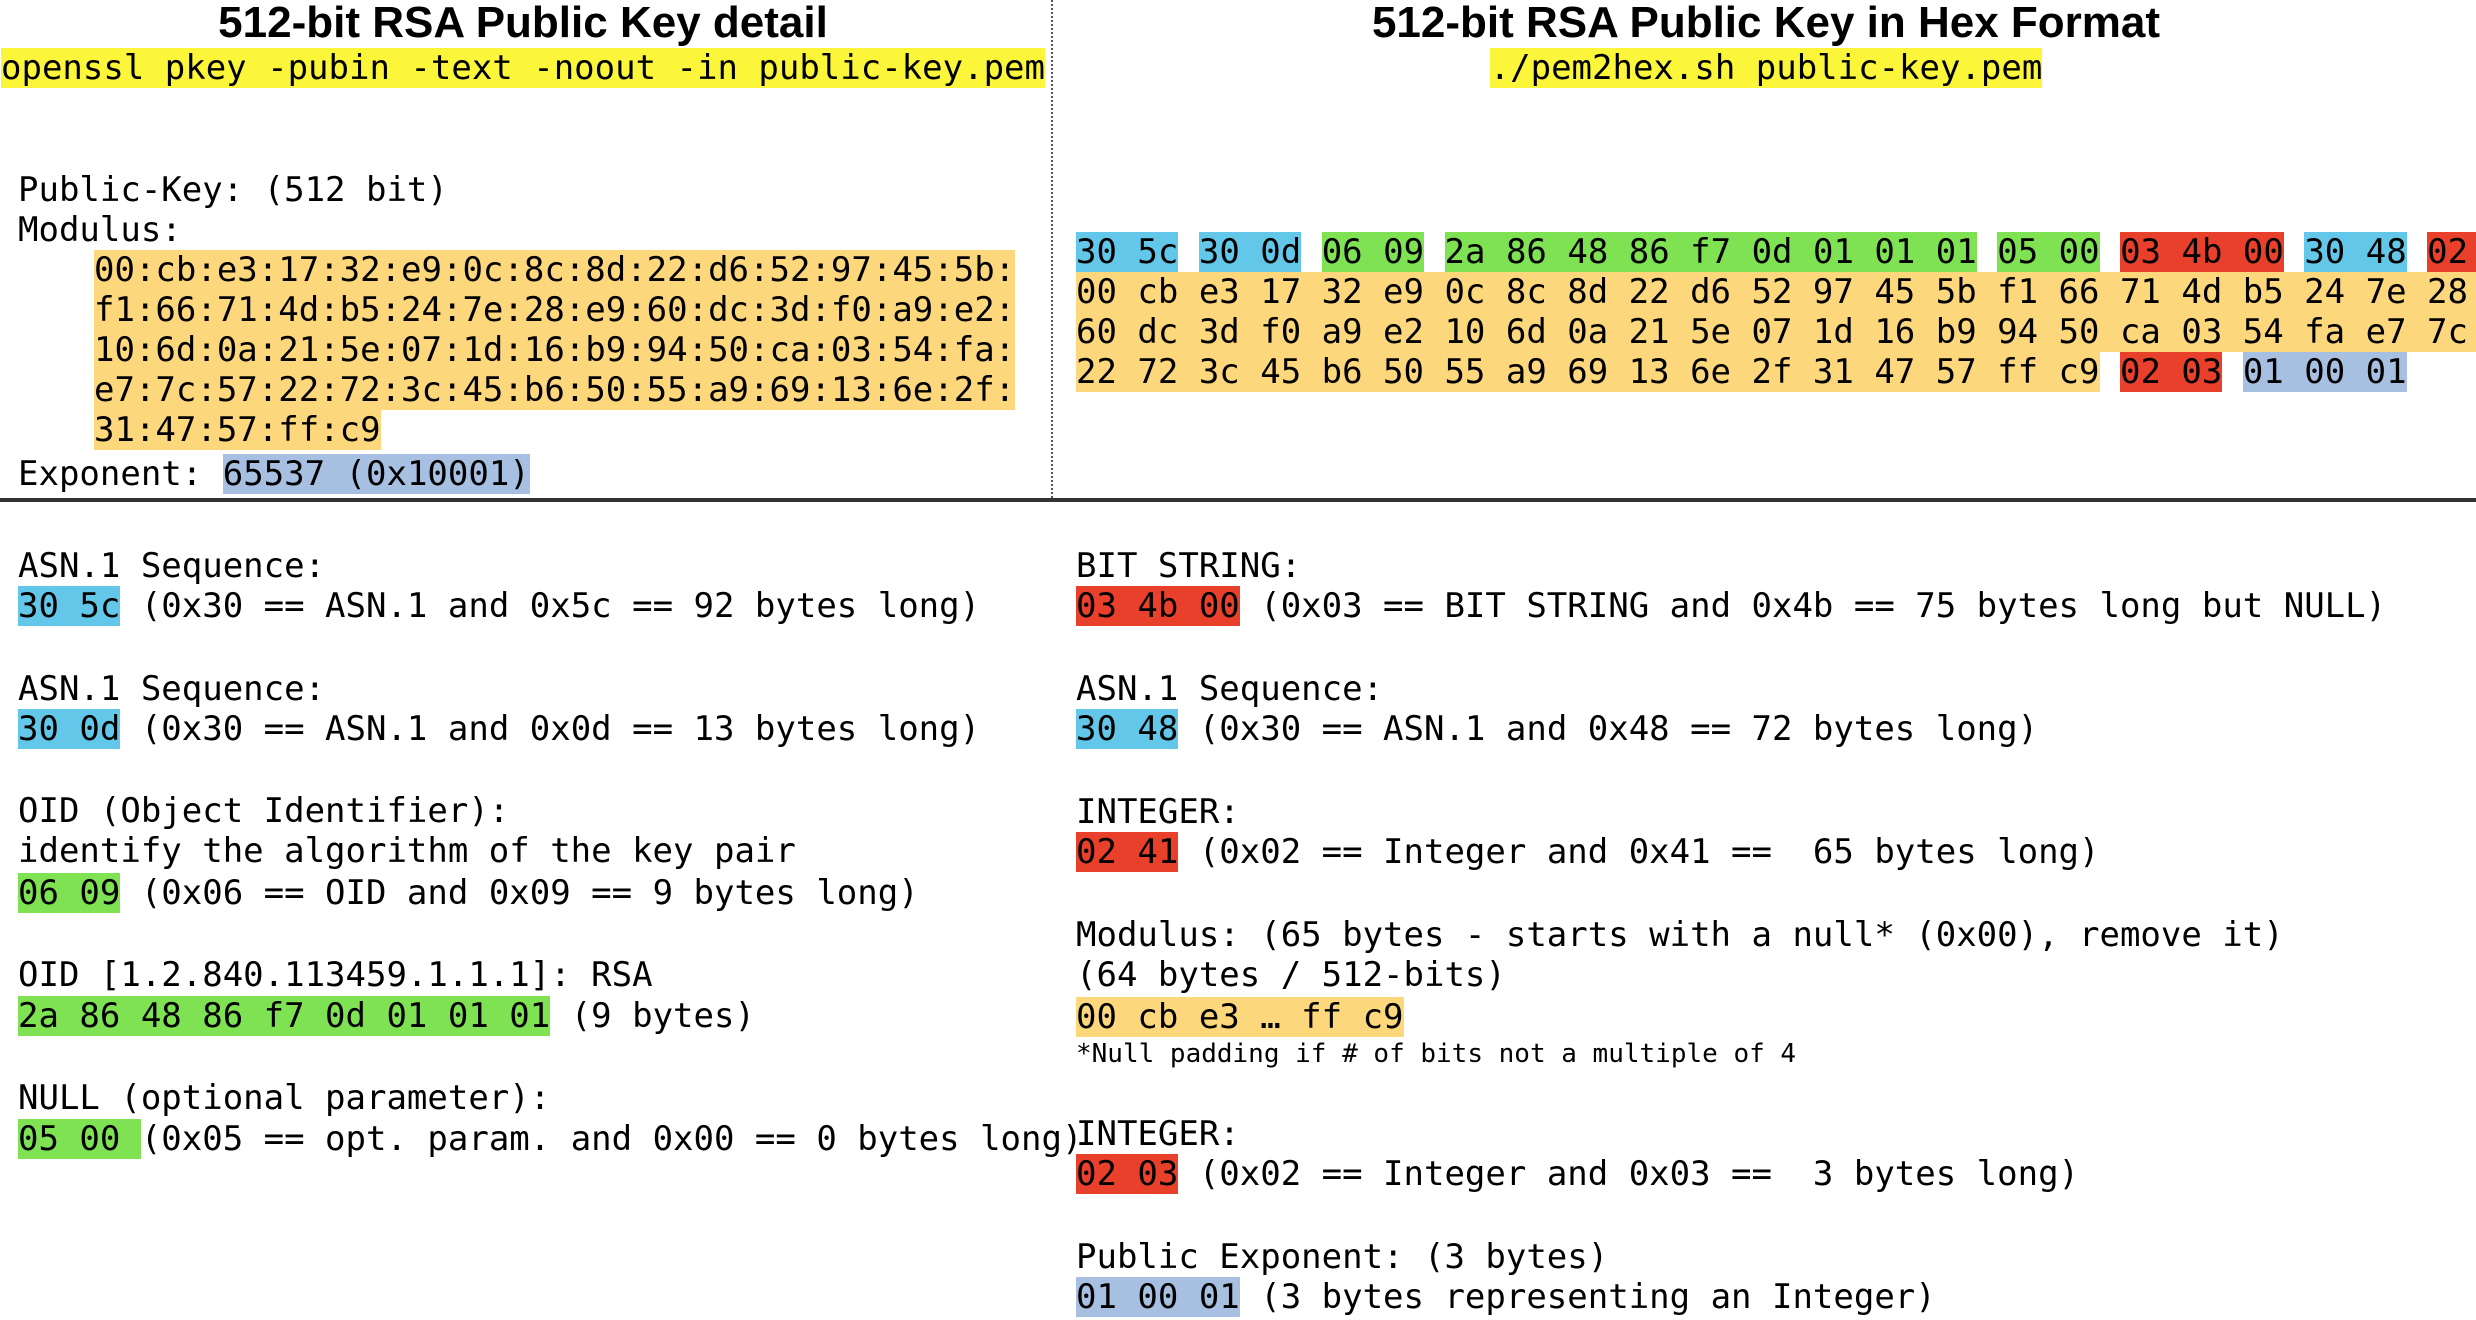 Image resolution: width=2476 pixels, height=1320 pixels. I want to click on vertical-divider, so click(1052, 249).